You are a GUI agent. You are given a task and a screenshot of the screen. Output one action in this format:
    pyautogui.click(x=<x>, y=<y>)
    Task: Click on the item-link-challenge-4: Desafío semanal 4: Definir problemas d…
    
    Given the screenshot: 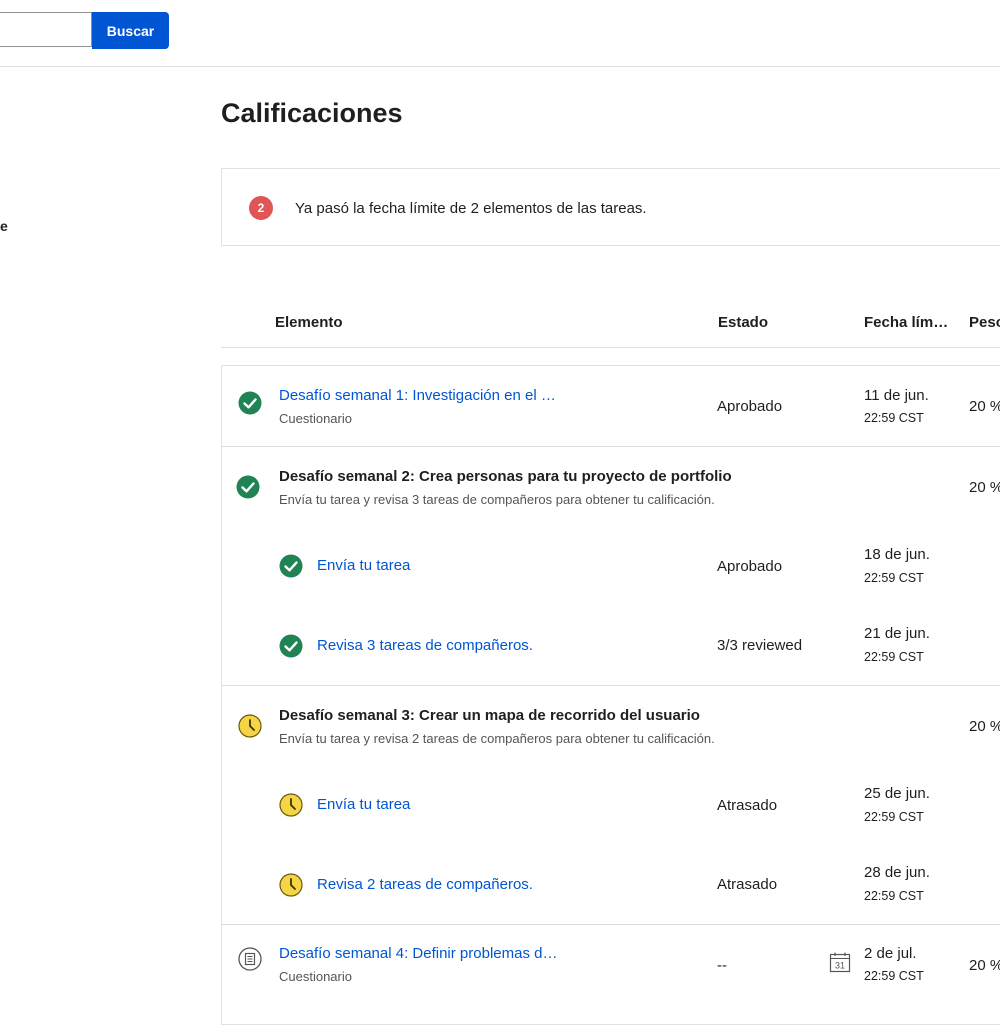 What is the action you would take?
    pyautogui.click(x=418, y=953)
    